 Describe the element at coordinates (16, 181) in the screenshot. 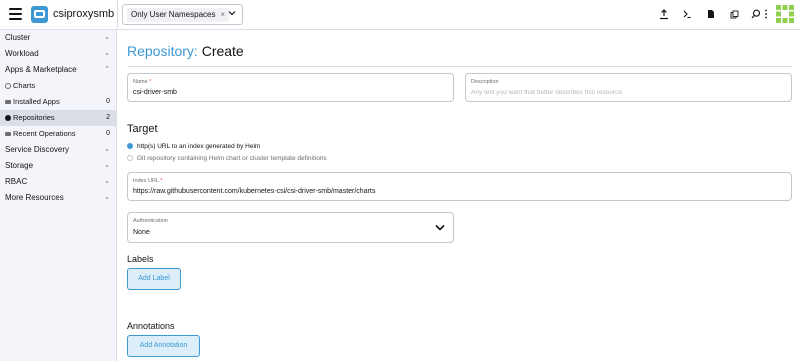

I see `nav-group-label: RBAC` at that location.